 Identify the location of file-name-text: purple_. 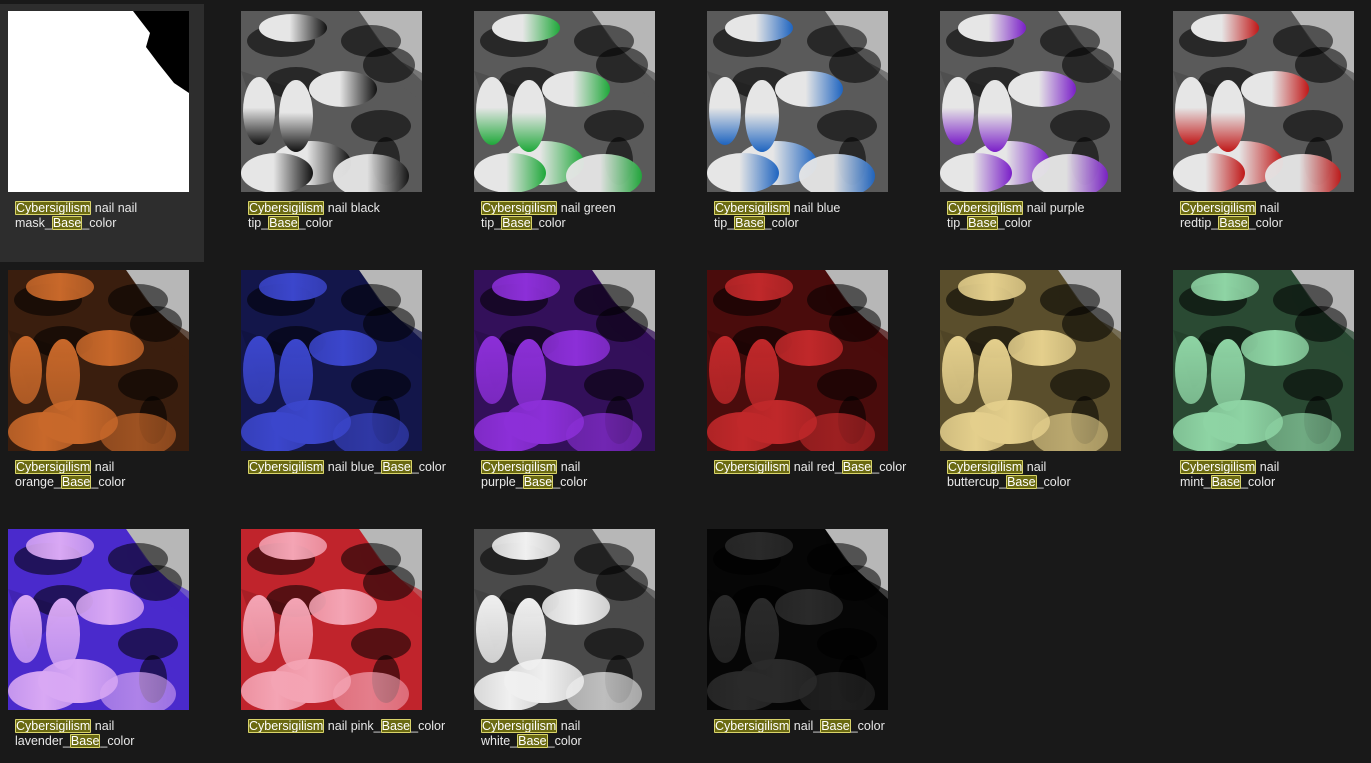
(502, 482).